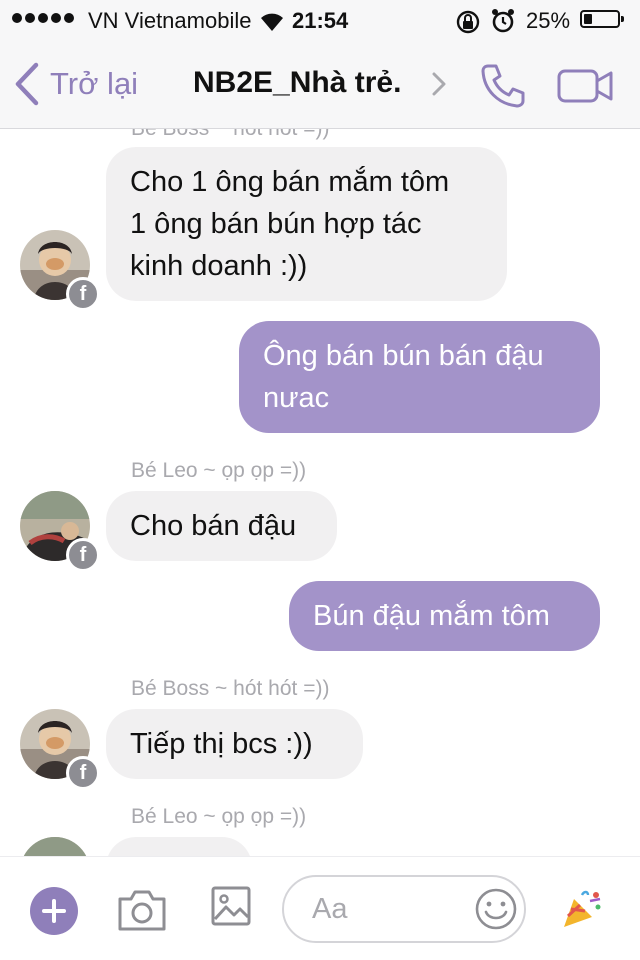  I want to click on chevron-right-icon, so click(439, 84).